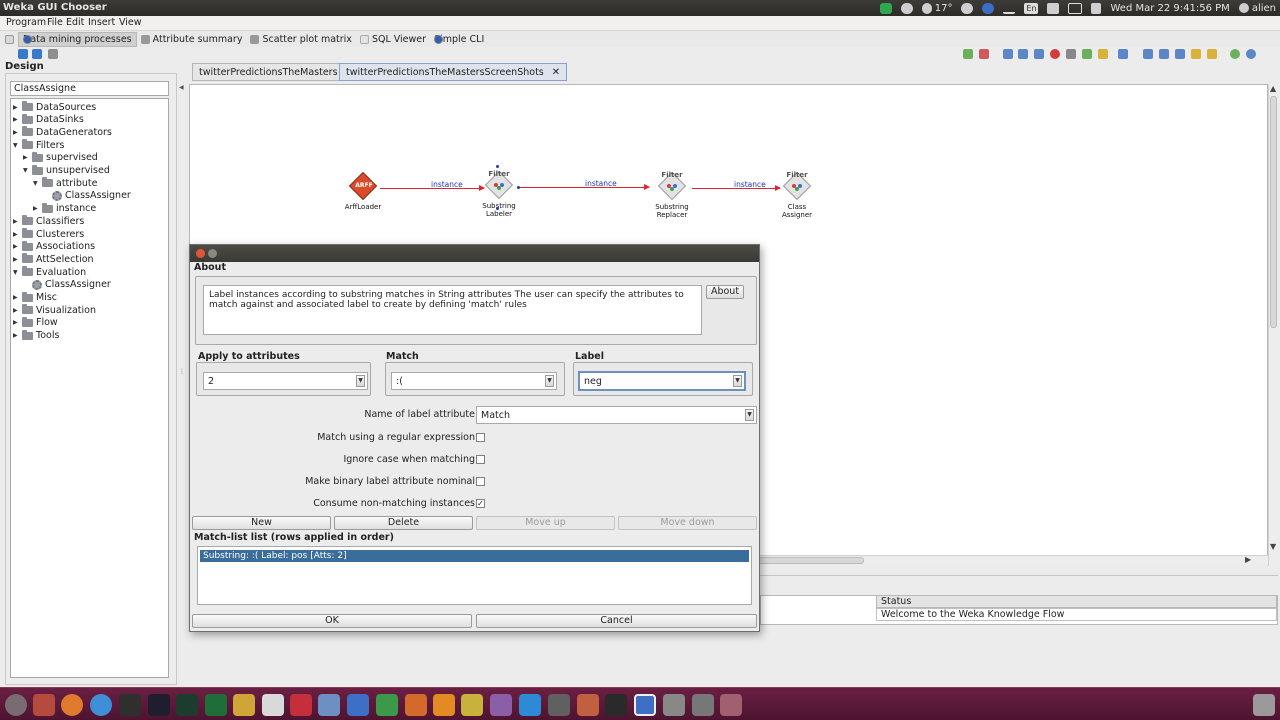  I want to click on layout-icon, so click(1123, 54).